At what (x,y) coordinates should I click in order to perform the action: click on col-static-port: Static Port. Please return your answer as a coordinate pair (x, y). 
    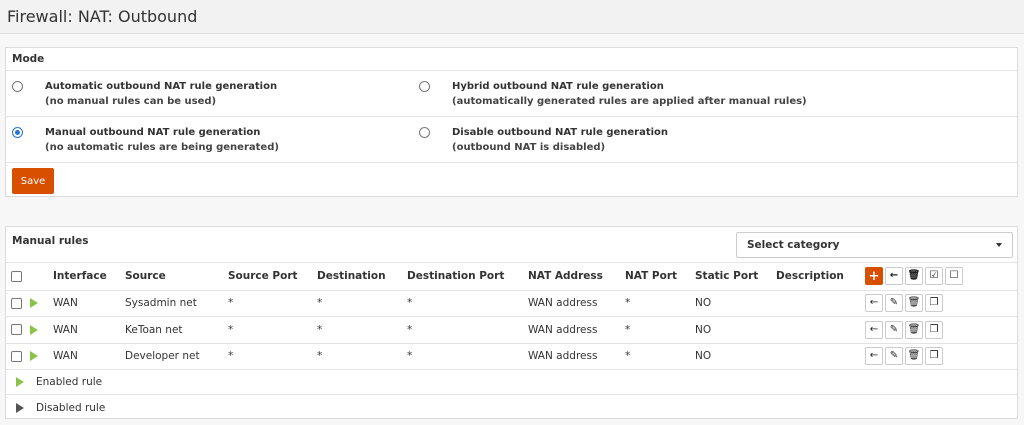
    Looking at the image, I should click on (735, 277).